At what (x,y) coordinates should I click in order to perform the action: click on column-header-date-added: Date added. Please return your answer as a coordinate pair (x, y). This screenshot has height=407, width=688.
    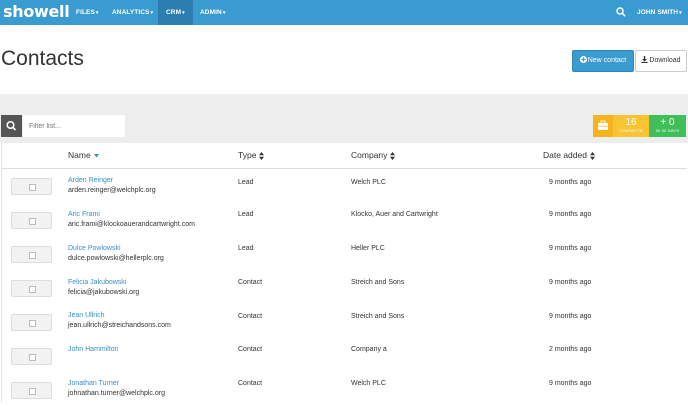
    Looking at the image, I should click on (569, 155).